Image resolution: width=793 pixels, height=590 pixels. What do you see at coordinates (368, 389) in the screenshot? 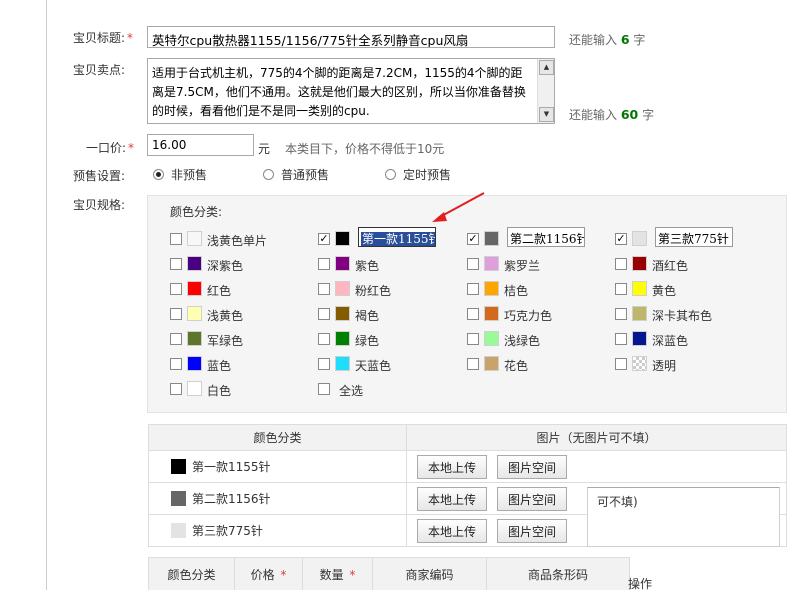
I see `select-all-option: 全选` at bounding box center [368, 389].